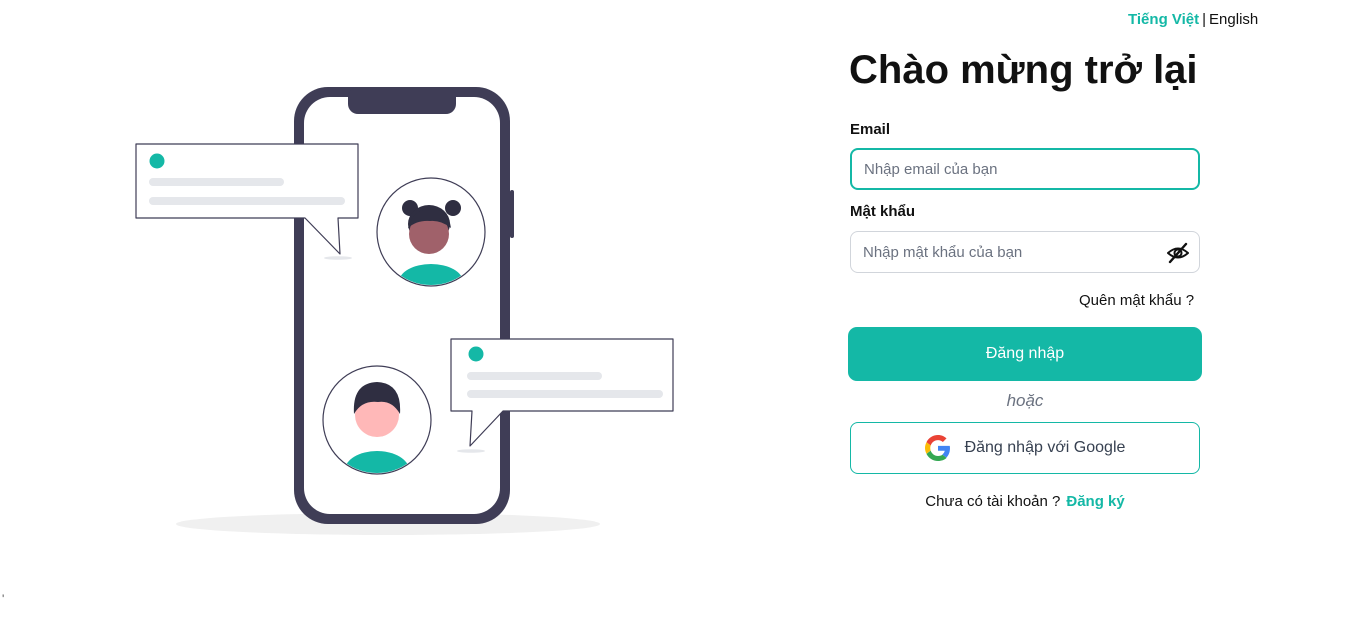 This screenshot has height=619, width=1366. I want to click on signup-prompt: Chưa có tài khoản ? Đăng ký, so click(1025, 502).